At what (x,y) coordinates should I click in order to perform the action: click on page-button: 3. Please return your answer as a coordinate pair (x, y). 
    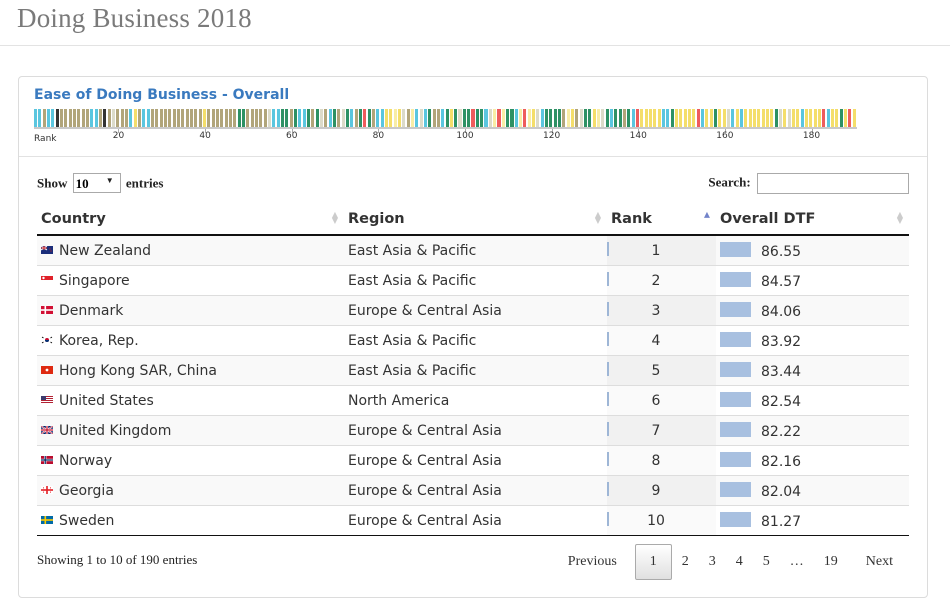
    Looking at the image, I should click on (712, 562).